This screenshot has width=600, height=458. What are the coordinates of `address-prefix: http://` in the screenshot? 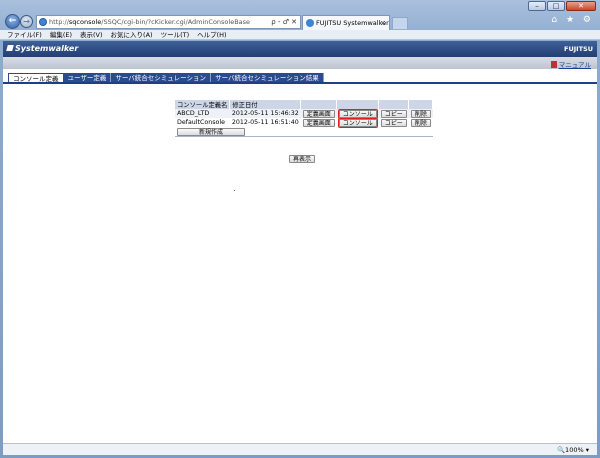 It's located at (59, 22).